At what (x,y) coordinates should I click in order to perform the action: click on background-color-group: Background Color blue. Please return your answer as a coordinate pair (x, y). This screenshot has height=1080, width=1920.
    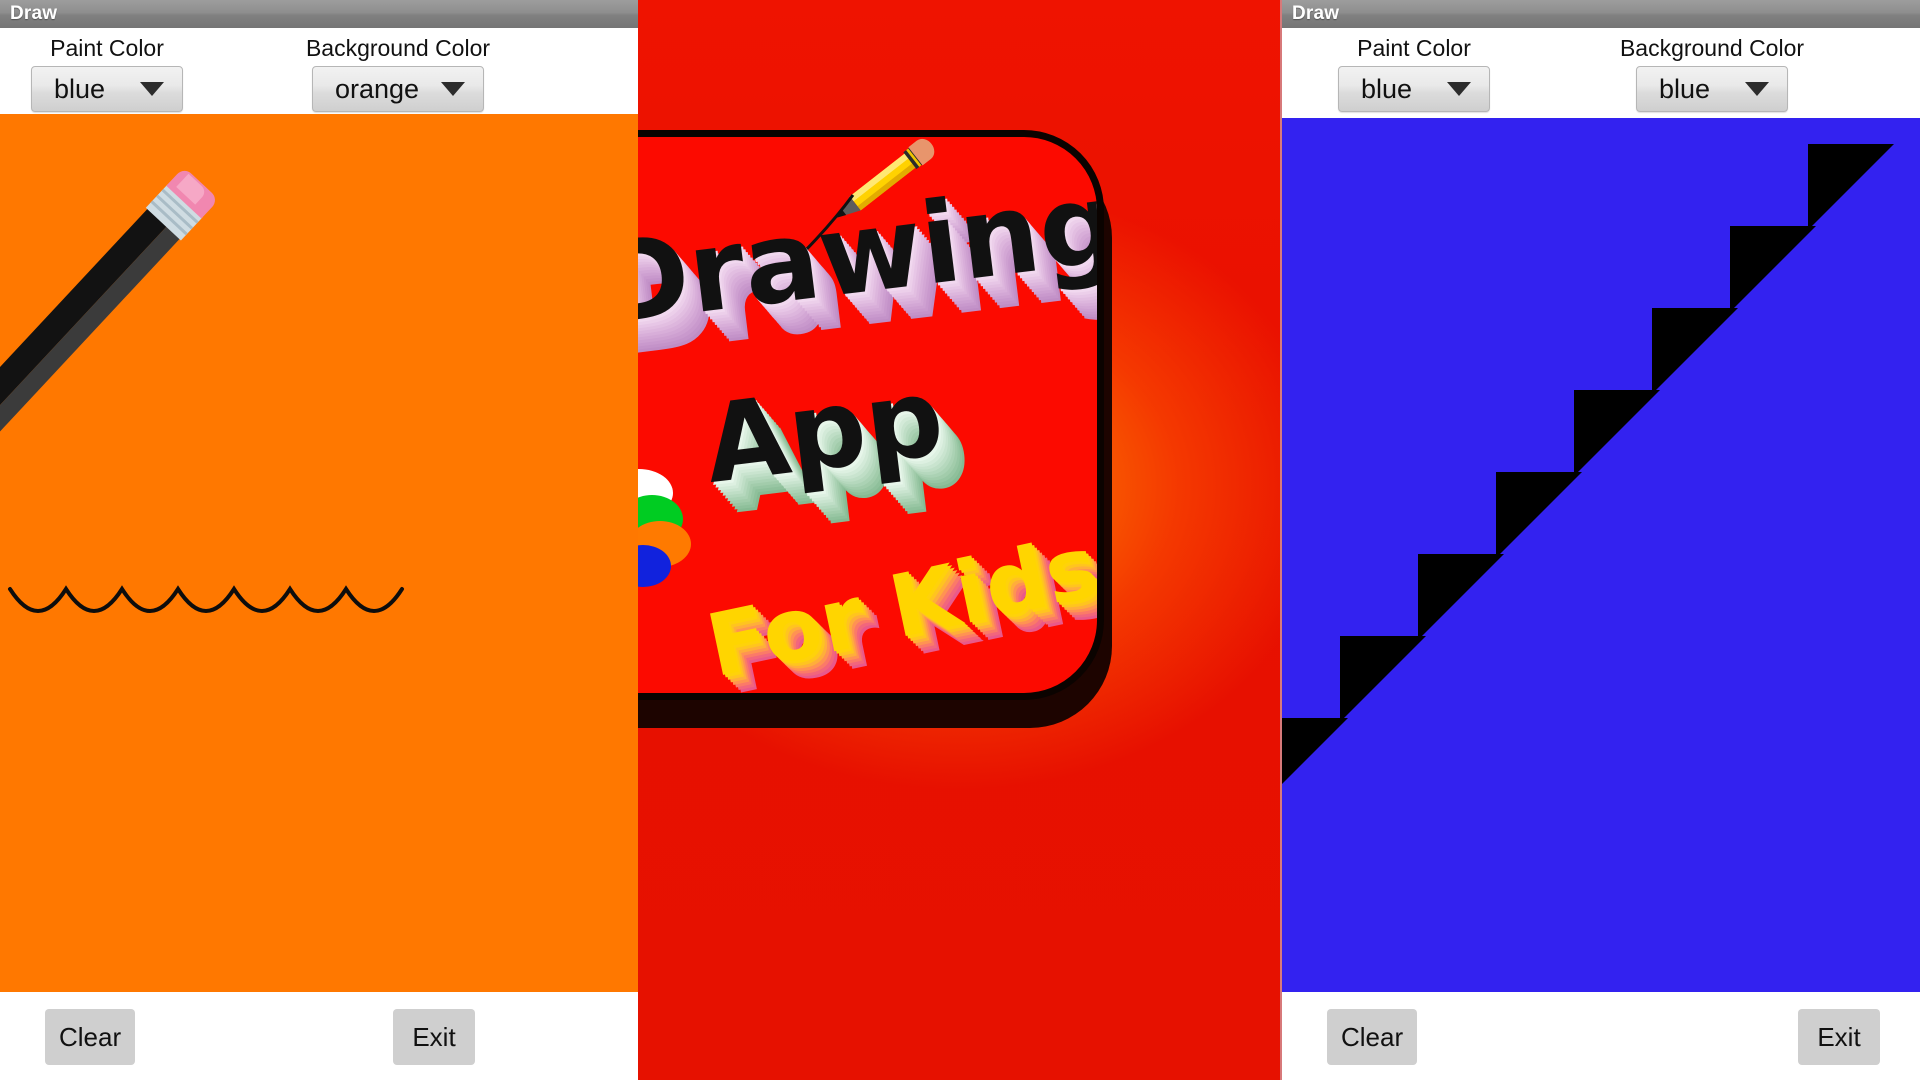
    Looking at the image, I should click on (1712, 73).